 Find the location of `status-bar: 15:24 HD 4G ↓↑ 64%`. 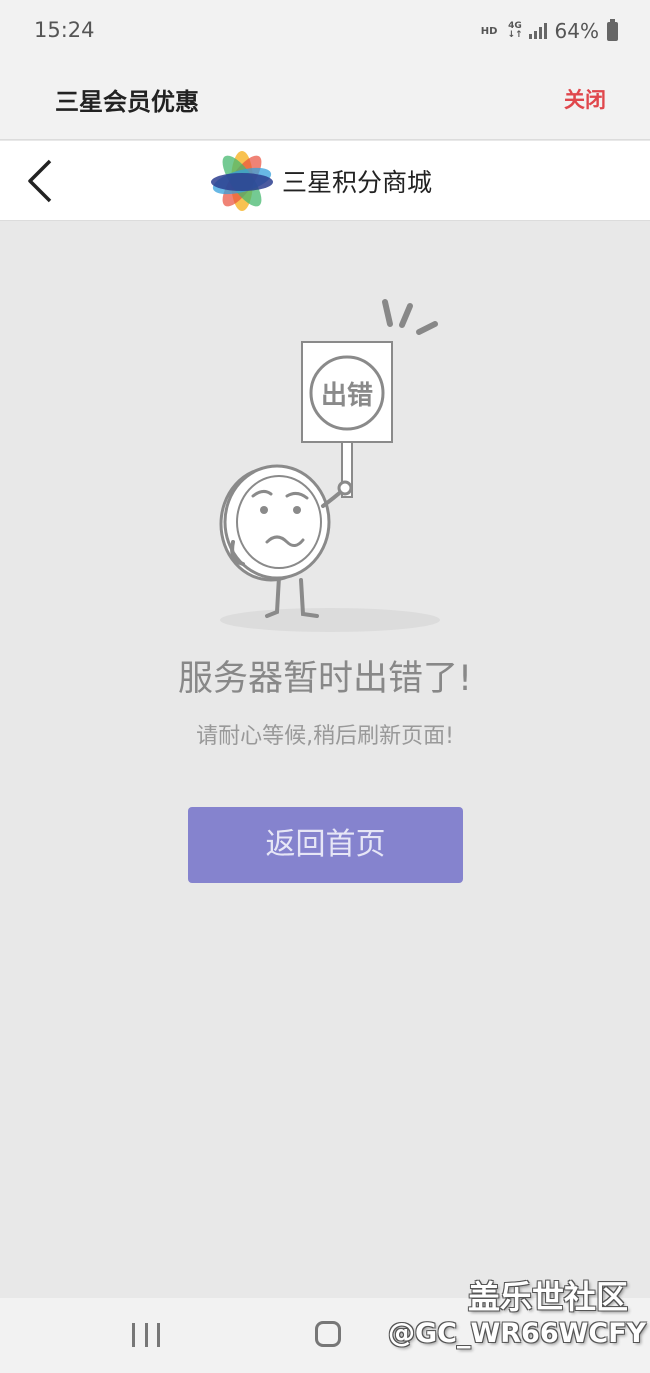

status-bar: 15:24 HD 4G ↓↑ 64% is located at coordinates (325, 31).